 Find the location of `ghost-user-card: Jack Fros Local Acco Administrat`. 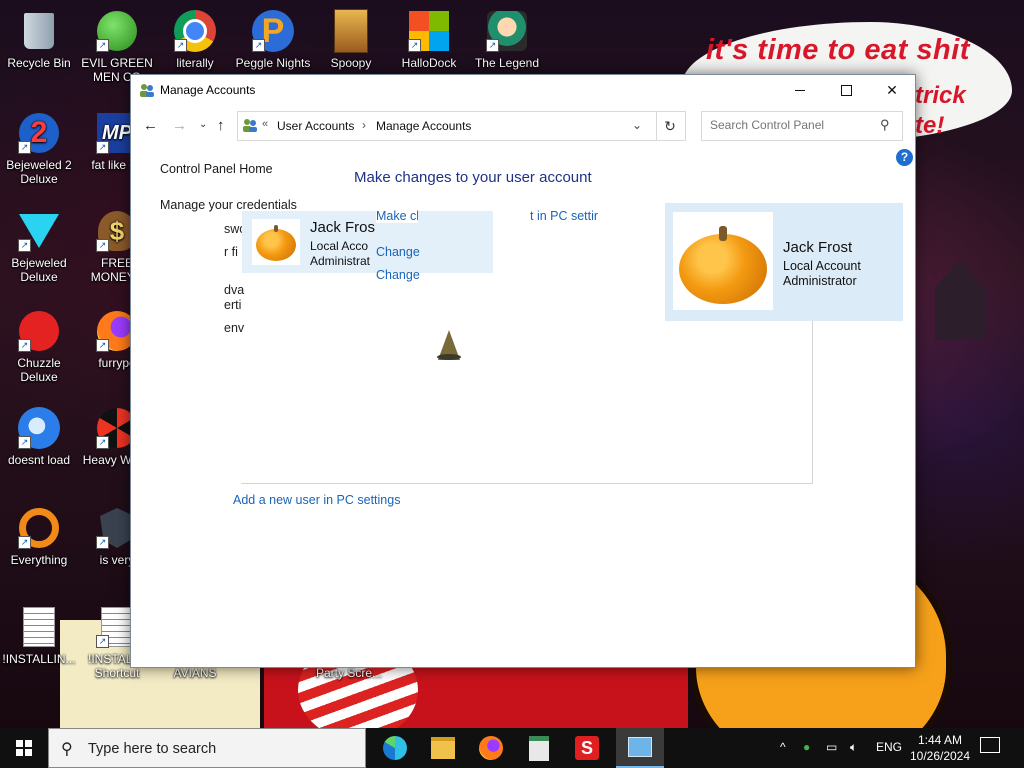

ghost-user-card: Jack Fros Local Acco Administrat is located at coordinates (367, 242).